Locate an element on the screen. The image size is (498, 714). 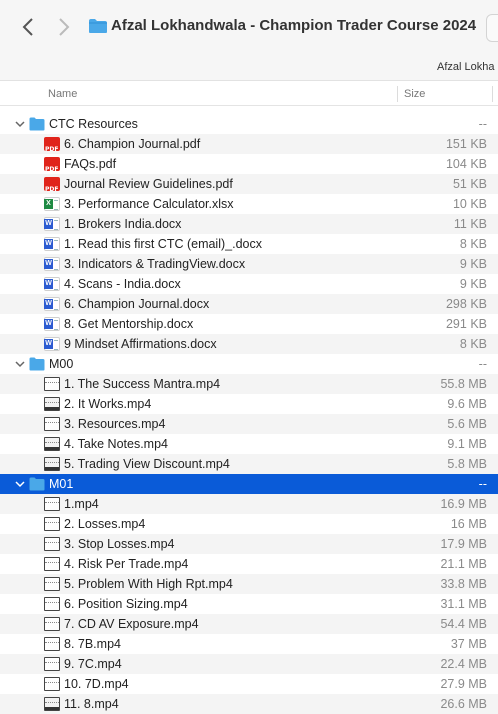
file-row: W 3. Indicators & TradingView.docx 9 KB is located at coordinates (249, 264).